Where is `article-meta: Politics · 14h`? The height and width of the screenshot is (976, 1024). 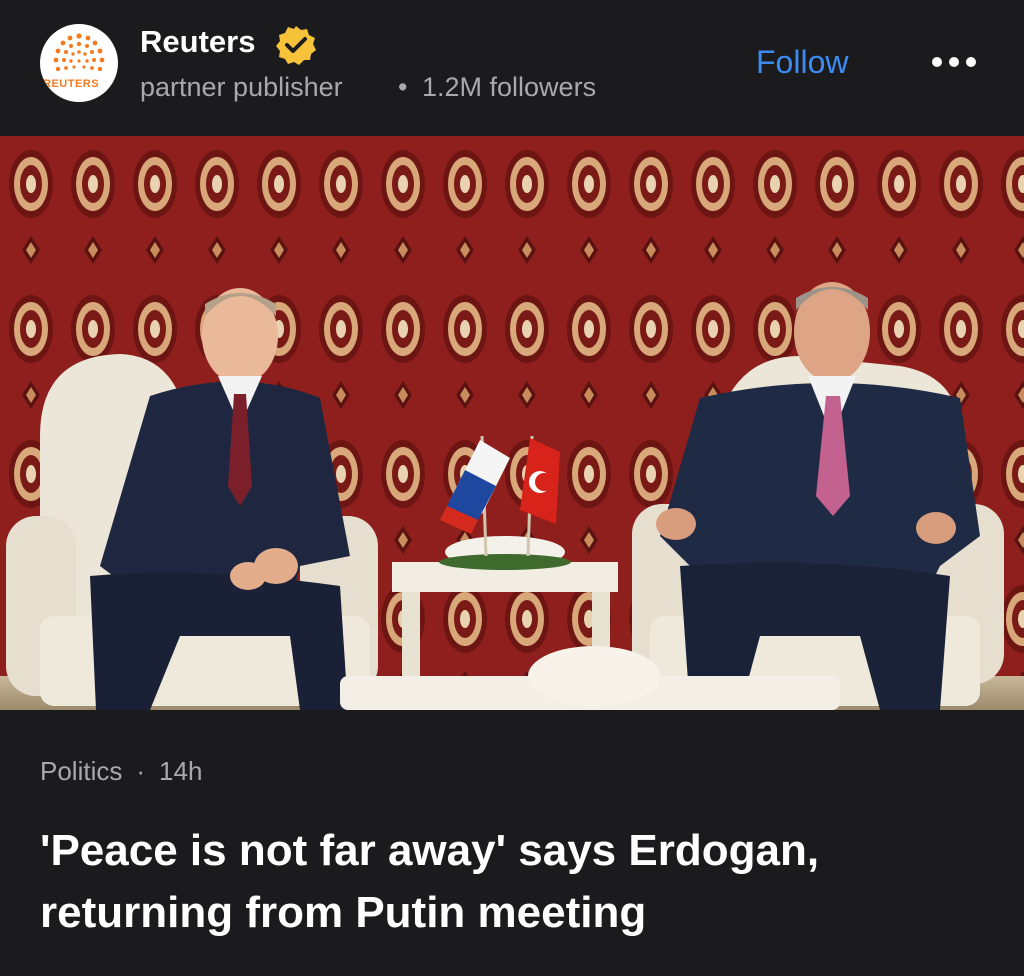 article-meta: Politics · 14h is located at coordinates (121, 771).